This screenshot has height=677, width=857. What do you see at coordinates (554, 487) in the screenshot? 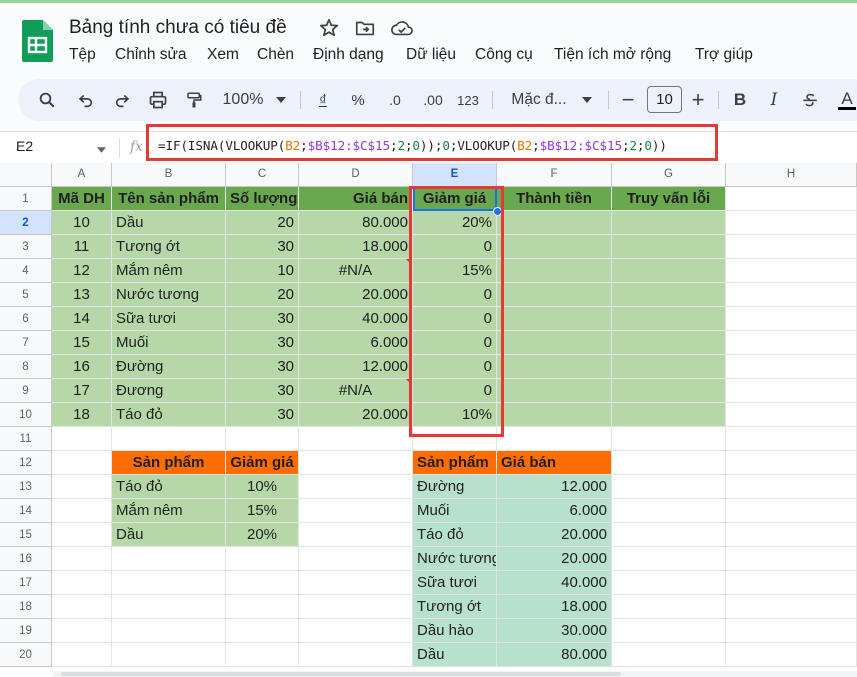
I see `table-cell: 12.000` at bounding box center [554, 487].